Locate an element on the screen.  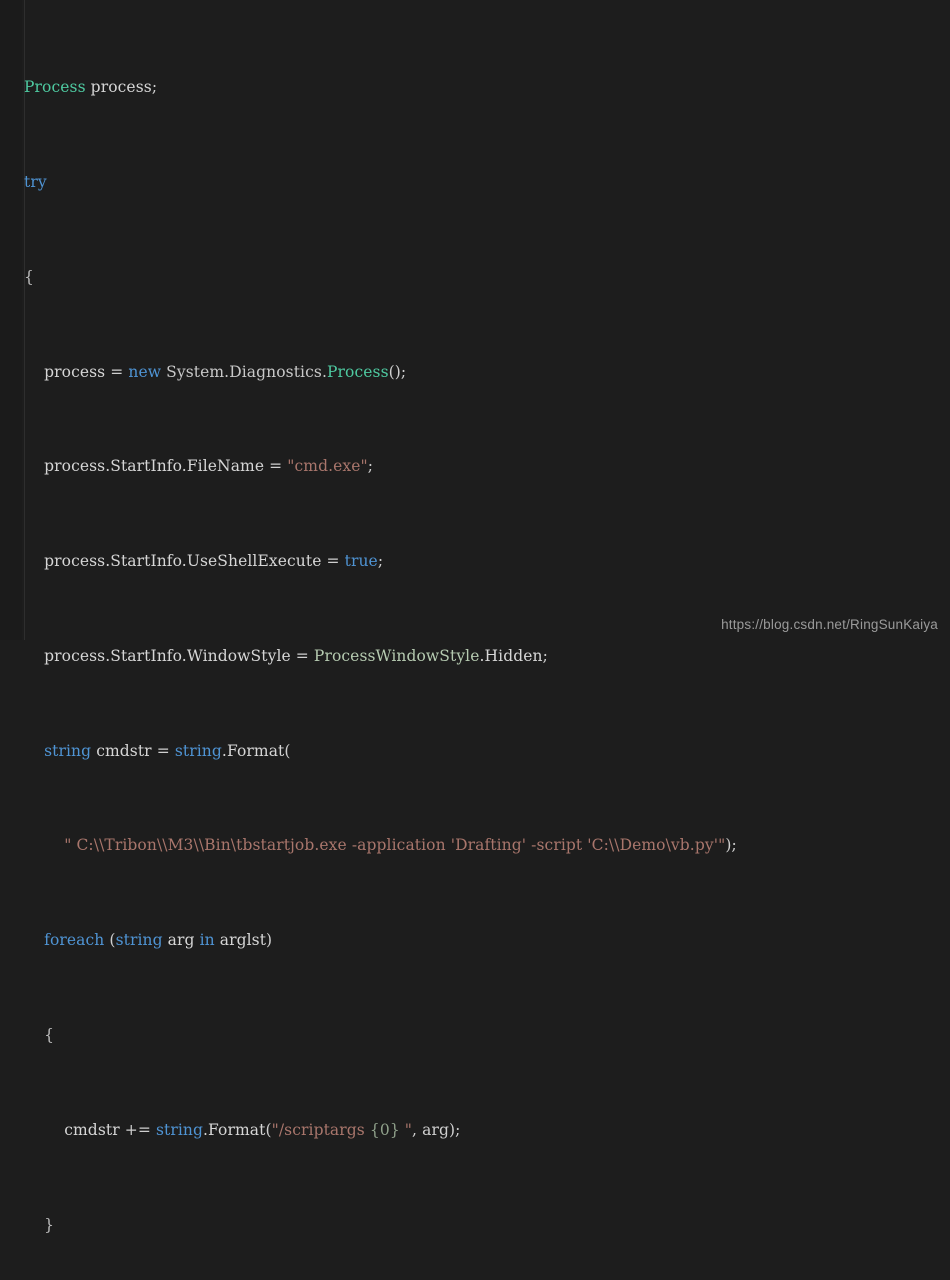
code-line-5: process.StartInfo.FileName = "cmd.exe"; is located at coordinates (475, 467).